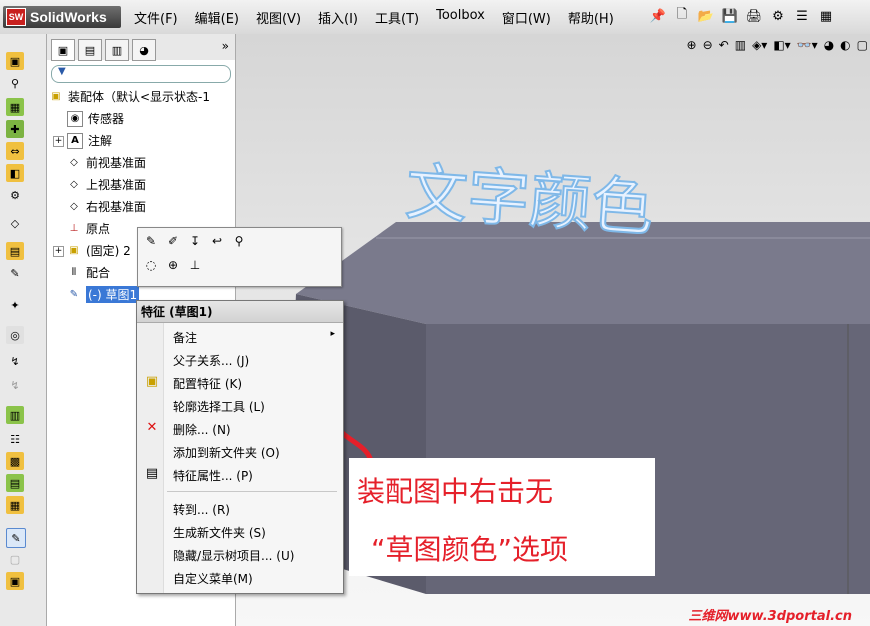 The image size is (870, 626). I want to click on menu-item-feature-properties: 特征属性... (P), so click(213, 475).